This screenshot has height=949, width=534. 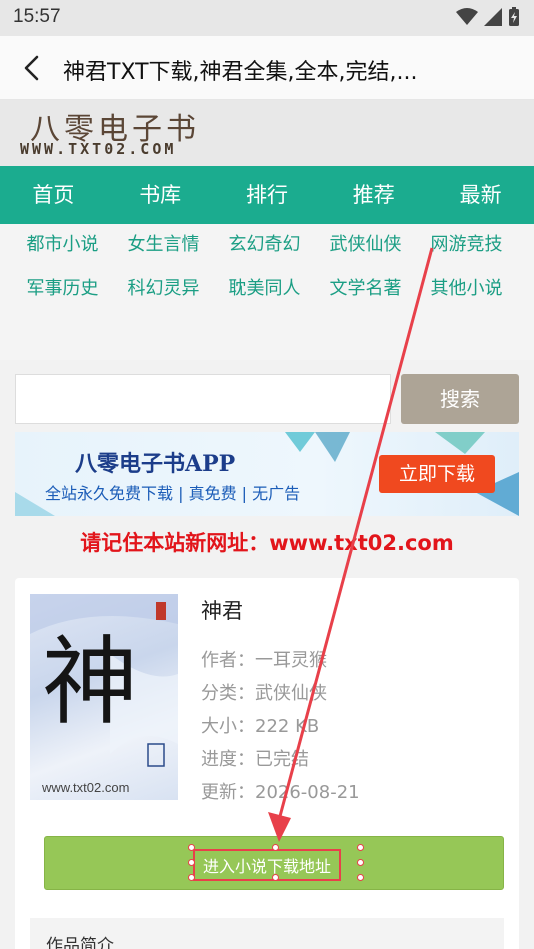 I want to click on nav-item-home: 首页, so click(x=53, y=195).